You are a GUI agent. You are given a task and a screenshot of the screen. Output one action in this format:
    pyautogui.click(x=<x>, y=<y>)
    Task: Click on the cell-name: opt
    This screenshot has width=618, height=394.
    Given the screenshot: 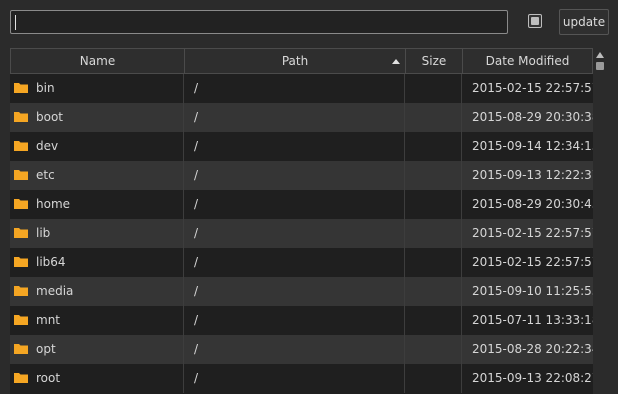 What is the action you would take?
    pyautogui.click(x=97, y=349)
    